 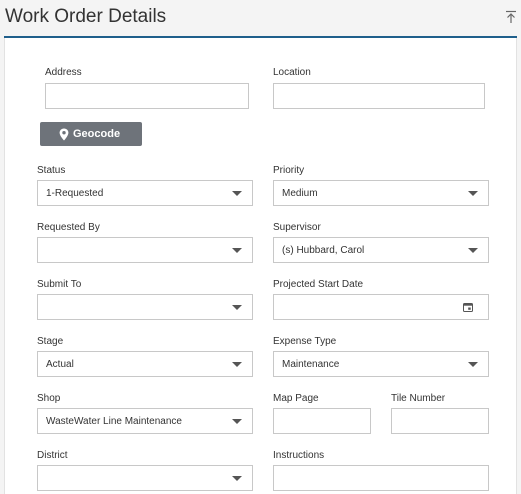 I want to click on collapse-up-icon, so click(x=511, y=17).